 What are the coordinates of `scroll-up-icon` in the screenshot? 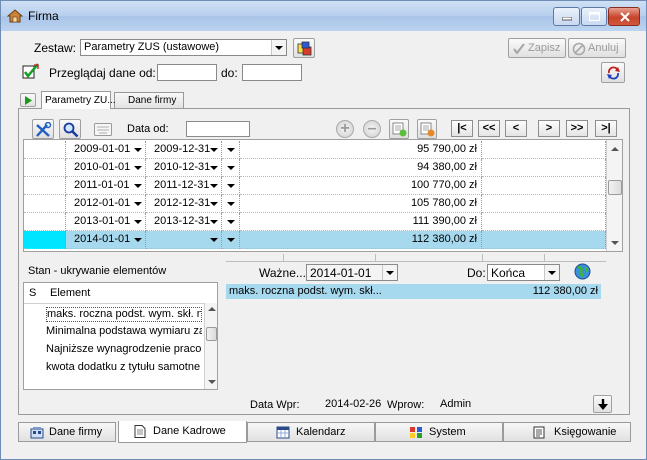 It's located at (615, 149).